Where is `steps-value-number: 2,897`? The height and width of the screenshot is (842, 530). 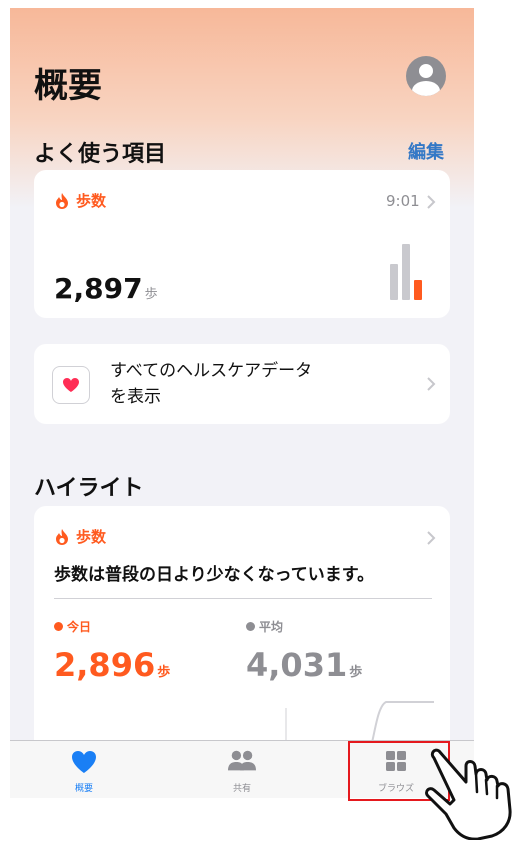 steps-value-number: 2,897 is located at coordinates (98, 288).